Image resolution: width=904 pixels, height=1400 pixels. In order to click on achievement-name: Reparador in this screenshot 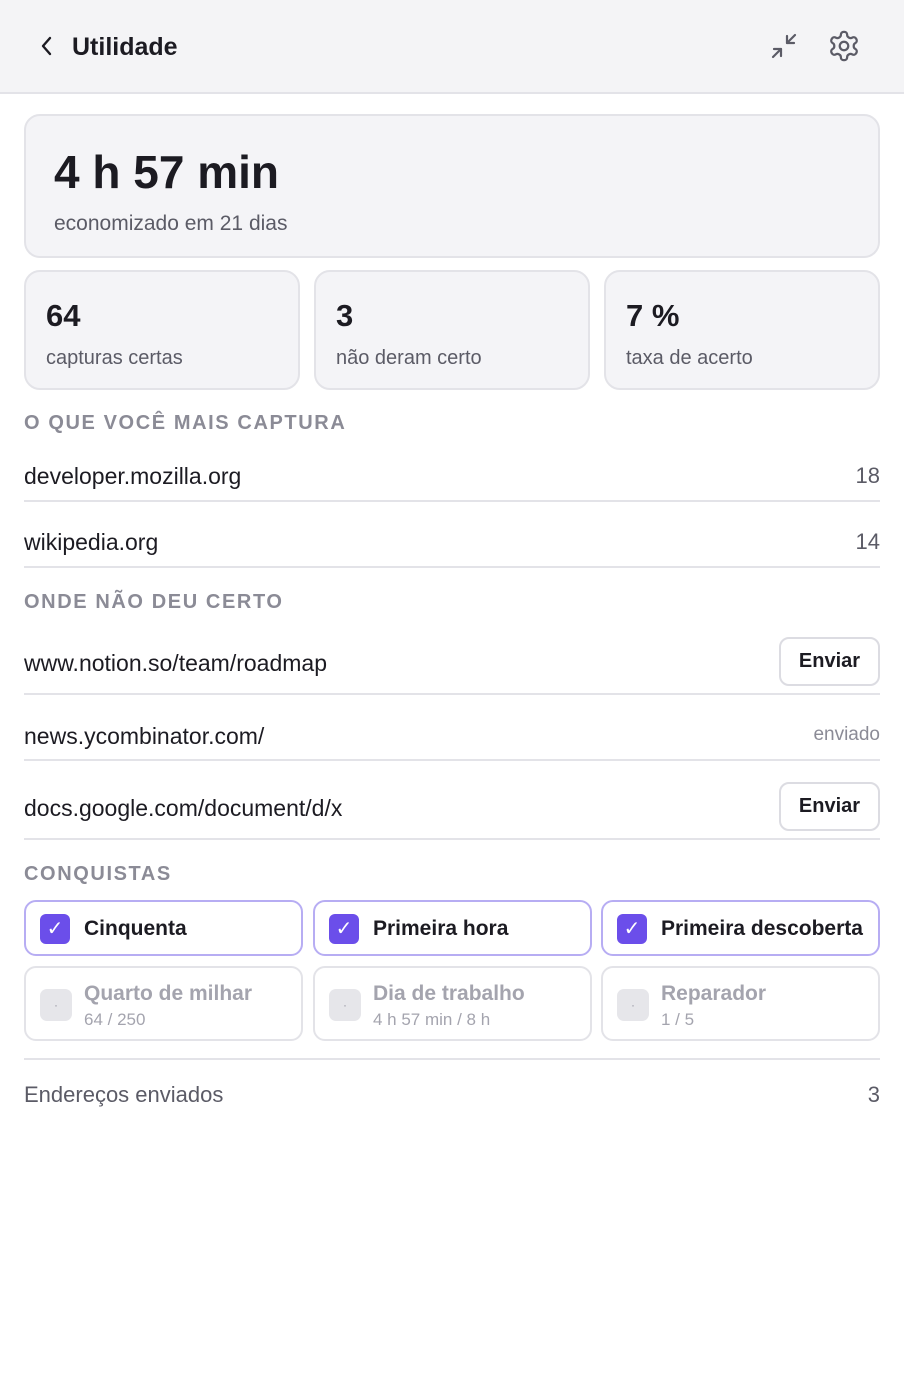, I will do `click(714, 993)`.